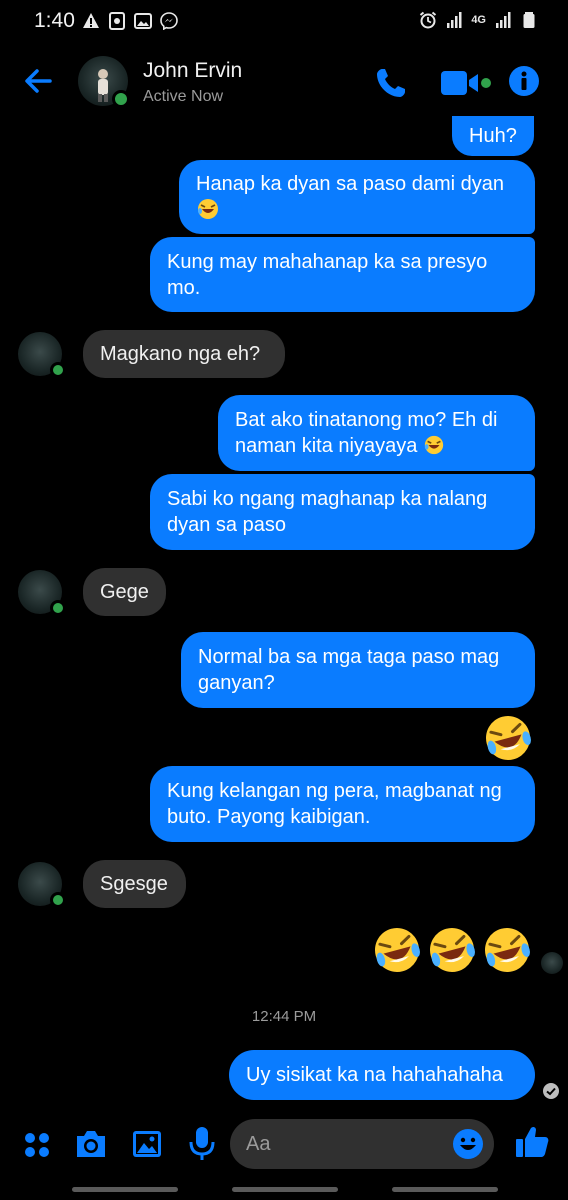 This screenshot has width=568, height=1200. Describe the element at coordinates (362, 1144) in the screenshot. I see `message-input: Aa` at that location.